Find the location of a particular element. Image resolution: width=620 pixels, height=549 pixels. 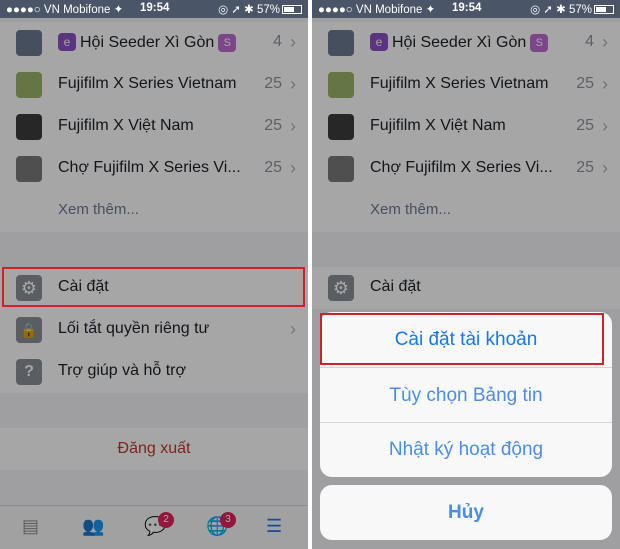

cancel-button: Hủy is located at coordinates (466, 512).